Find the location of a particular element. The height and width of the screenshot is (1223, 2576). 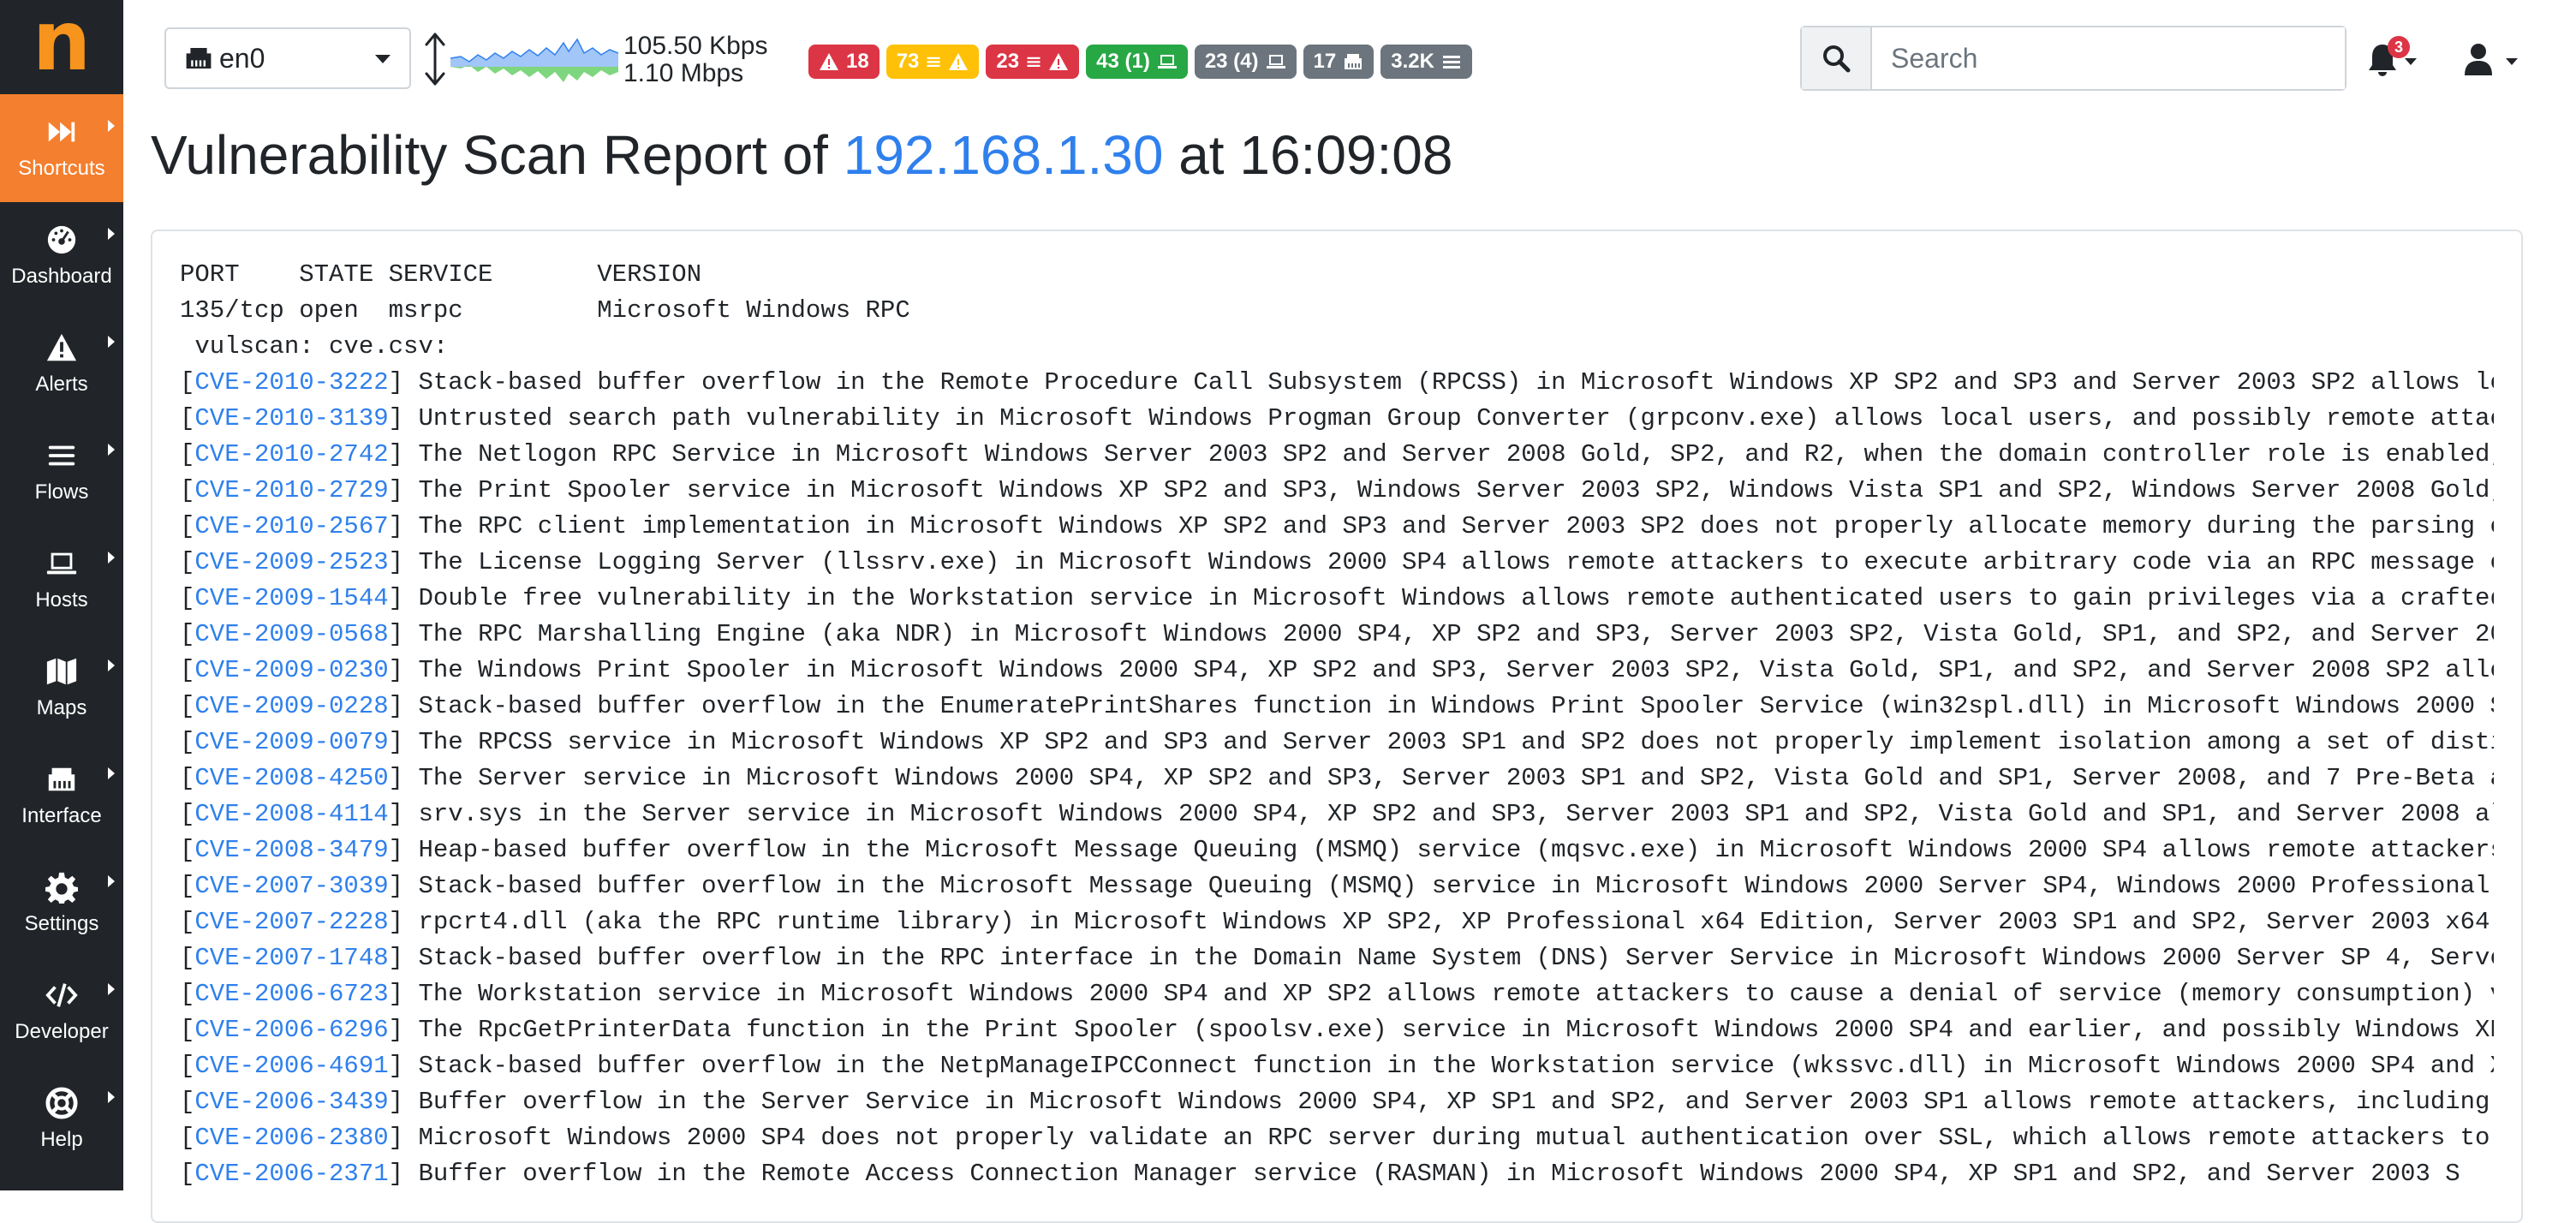

cve-link: CVE-2006-6723 is located at coordinates (291, 994).